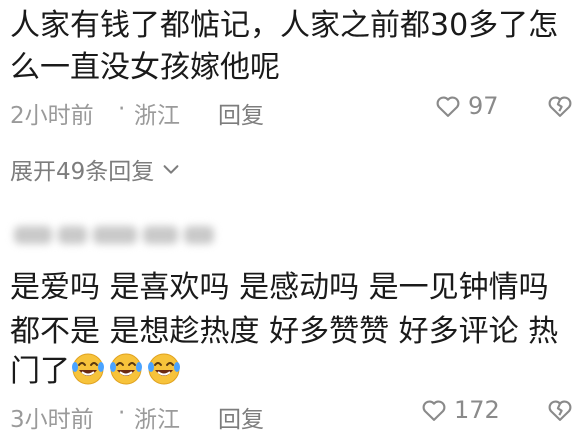 The width and height of the screenshot is (586, 444). Describe the element at coordinates (293, 416) in the screenshot. I see `comment-2-meta: 3小时前 · 浙江 回复 172` at that location.